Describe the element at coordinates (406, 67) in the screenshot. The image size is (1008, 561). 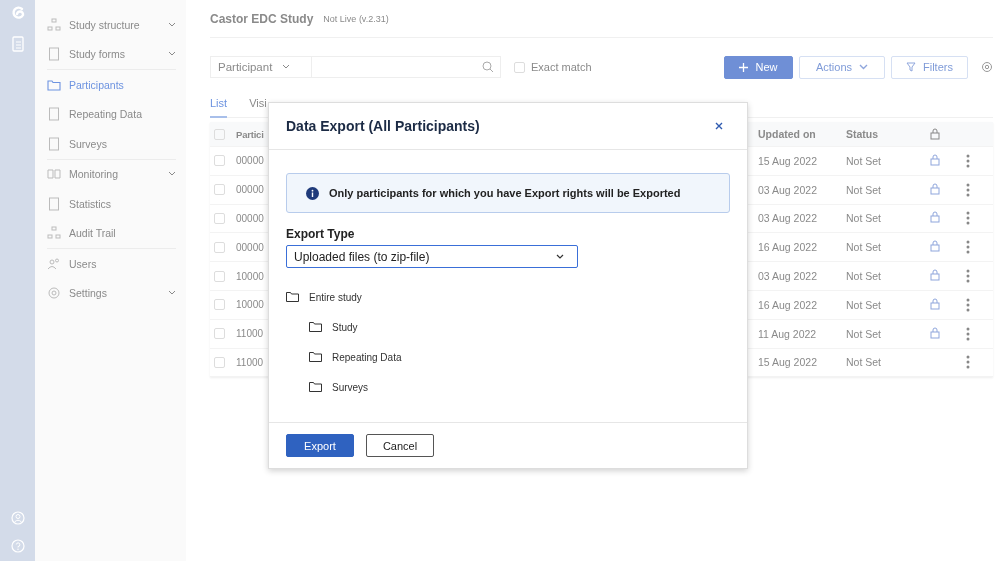
I see `search-field` at that location.